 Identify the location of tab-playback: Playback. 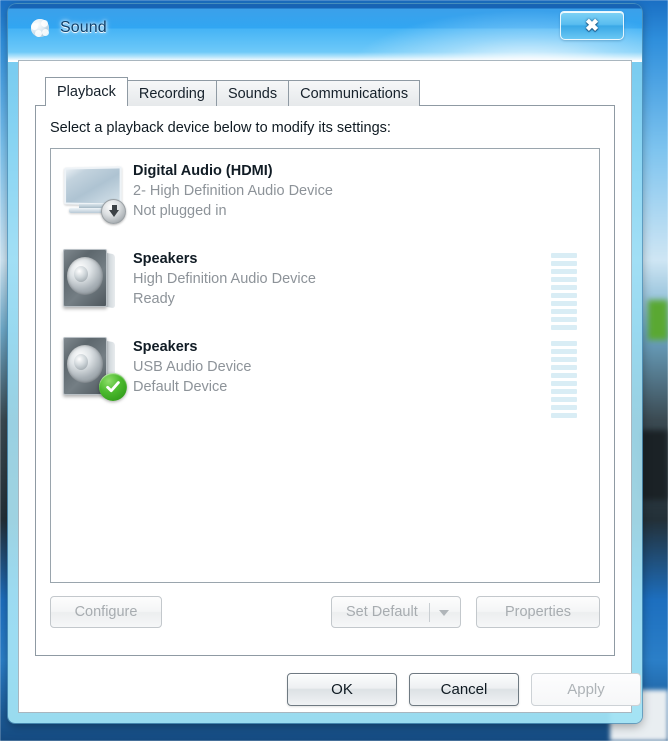
(86, 91).